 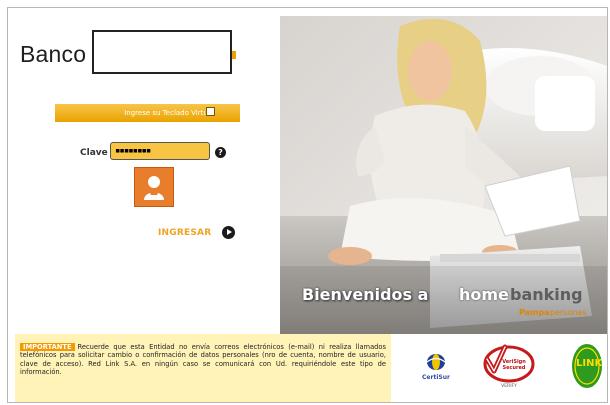 I want to click on virtual-keyboard-checkbox, so click(x=210, y=111).